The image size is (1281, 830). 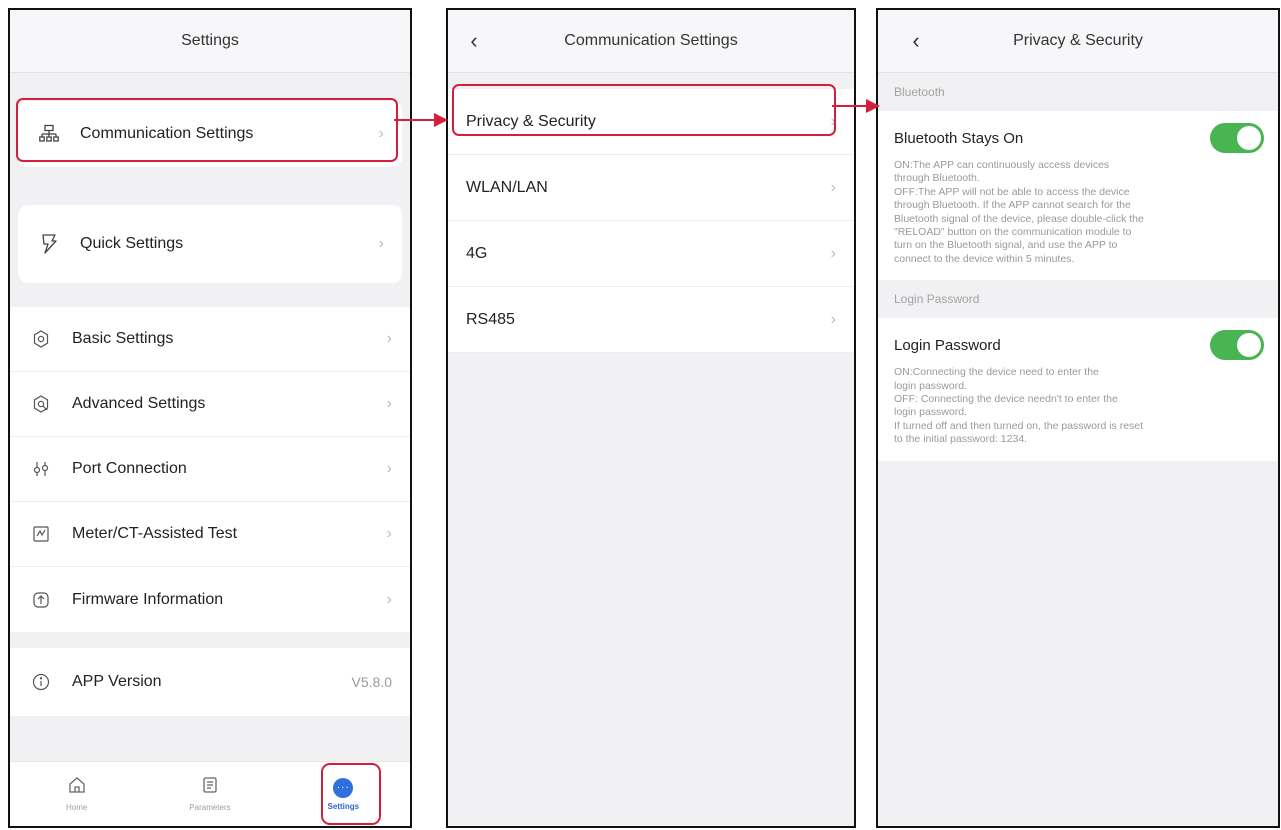 What do you see at coordinates (937, 299) in the screenshot?
I see `login-section-header: Login Password` at bounding box center [937, 299].